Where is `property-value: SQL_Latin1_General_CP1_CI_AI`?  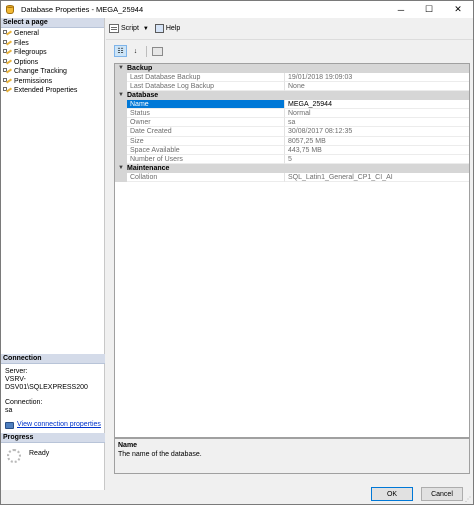
property-value: SQL_Latin1_General_CP1_CI_AI is located at coordinates (377, 177).